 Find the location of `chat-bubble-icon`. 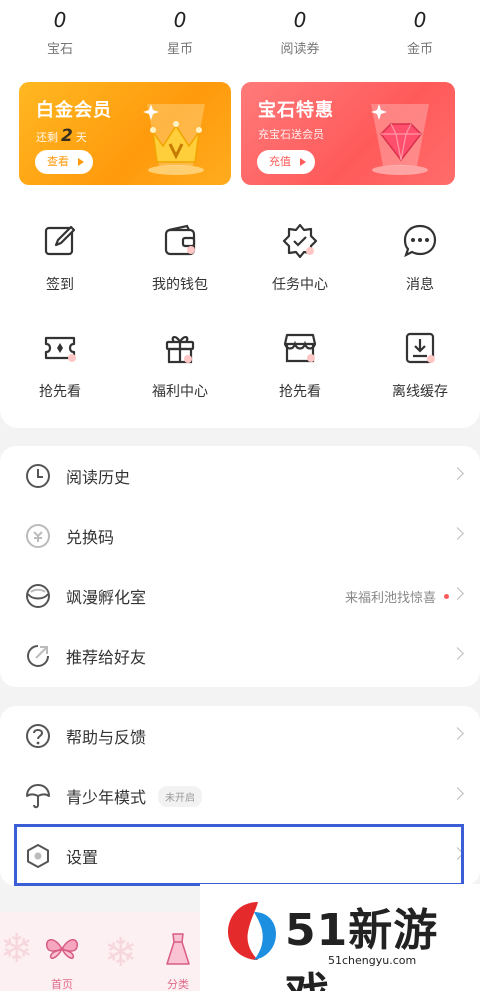

chat-bubble-icon is located at coordinates (420, 241).